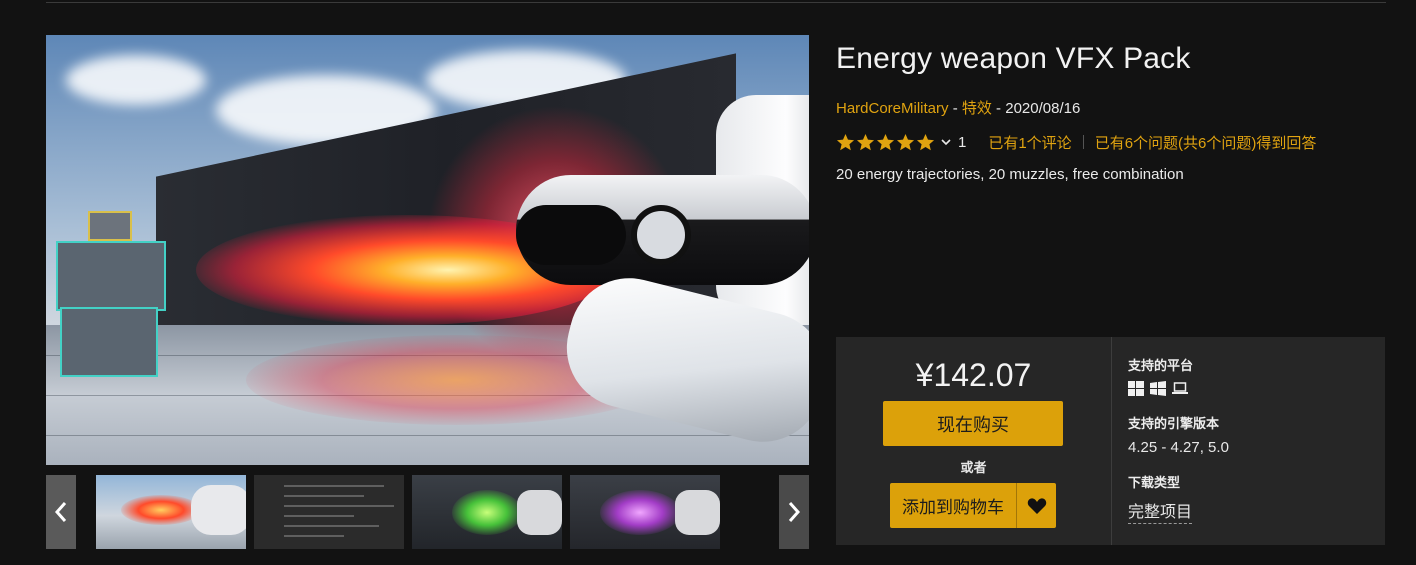 Image resolution: width=1416 pixels, height=565 pixels. I want to click on platform-icons, so click(1158, 388).